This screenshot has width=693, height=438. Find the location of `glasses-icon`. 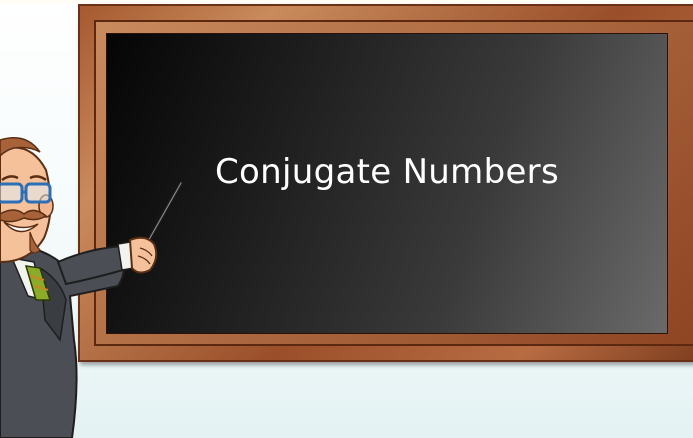

glasses-icon is located at coordinates (12, 193).